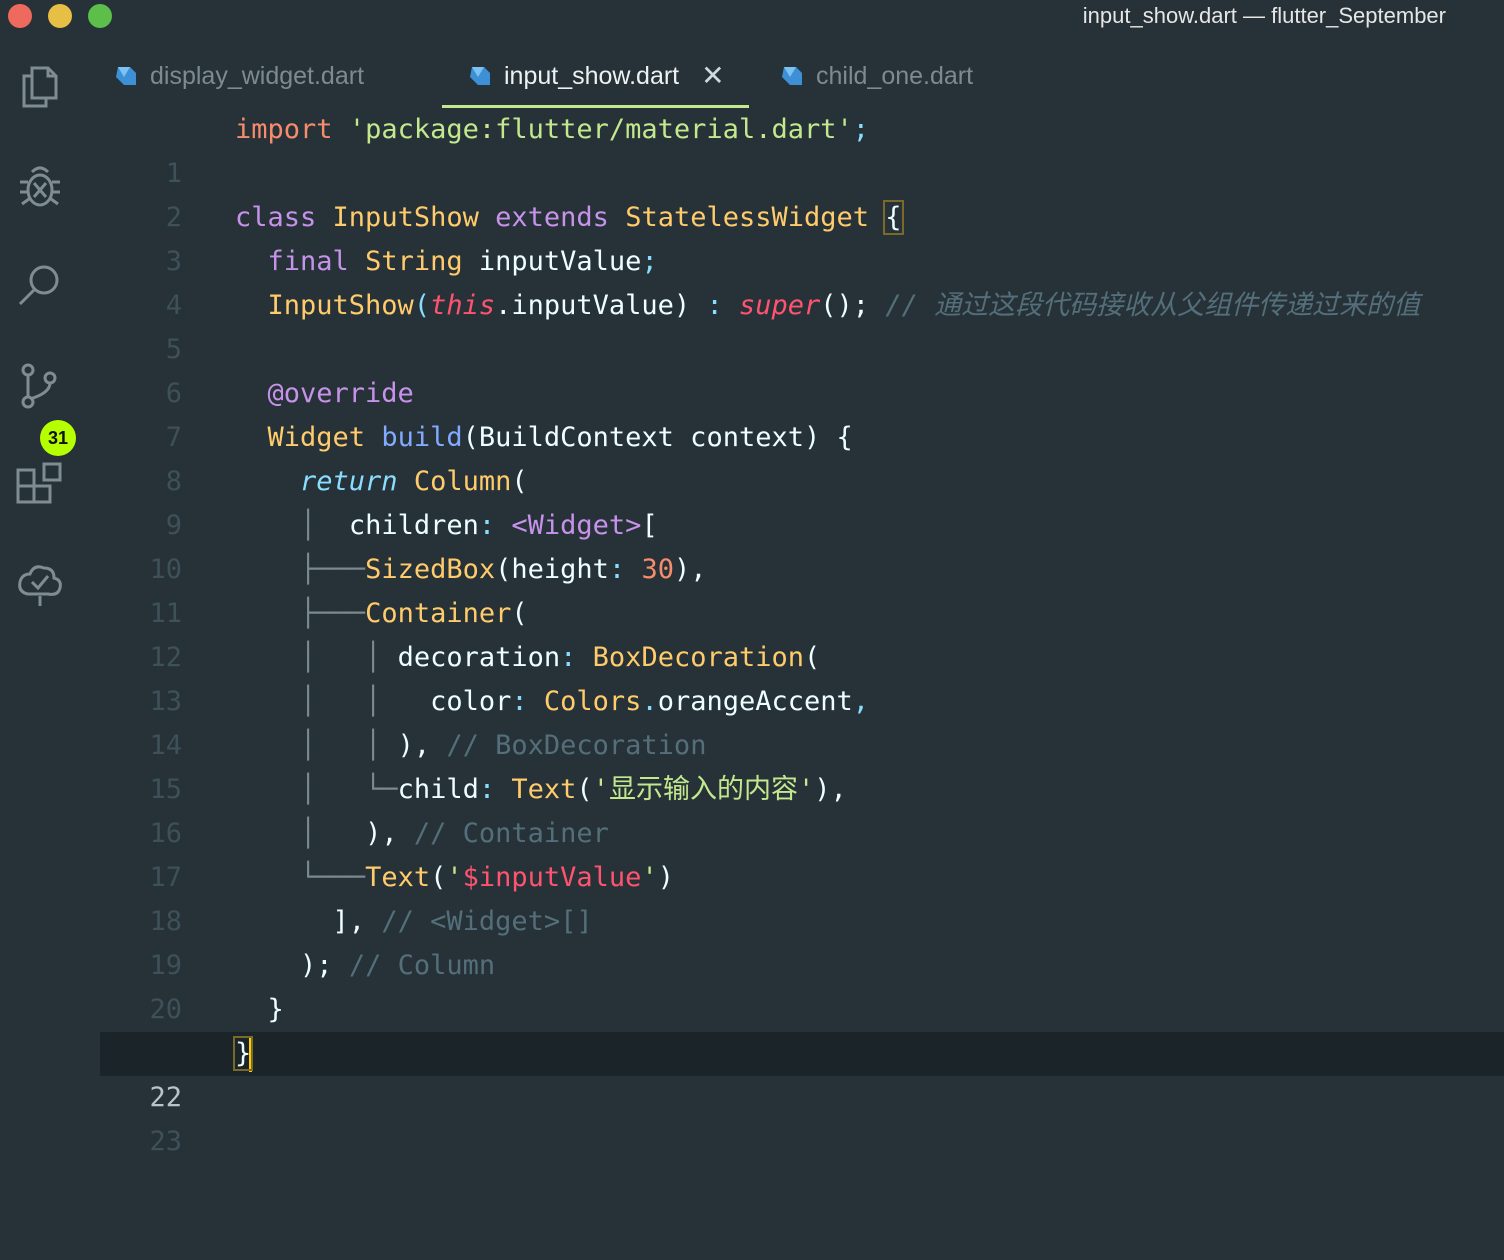 This screenshot has width=1504, height=1260. Describe the element at coordinates (802, 544) in the screenshot. I see `code-line: 10 │ children: <Widget>[` at that location.